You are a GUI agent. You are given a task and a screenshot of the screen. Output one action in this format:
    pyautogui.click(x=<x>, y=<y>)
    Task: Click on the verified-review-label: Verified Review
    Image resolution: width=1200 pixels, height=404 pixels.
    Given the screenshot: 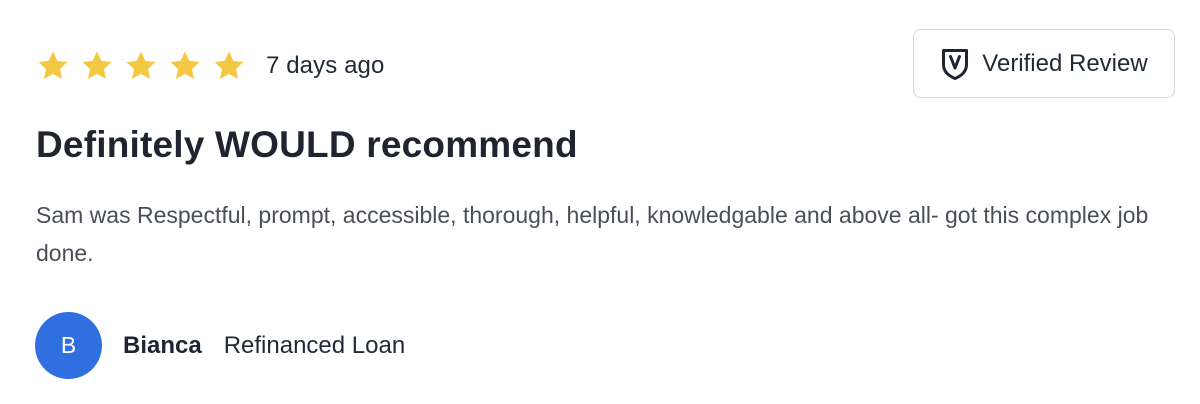 What is the action you would take?
    pyautogui.click(x=1065, y=63)
    